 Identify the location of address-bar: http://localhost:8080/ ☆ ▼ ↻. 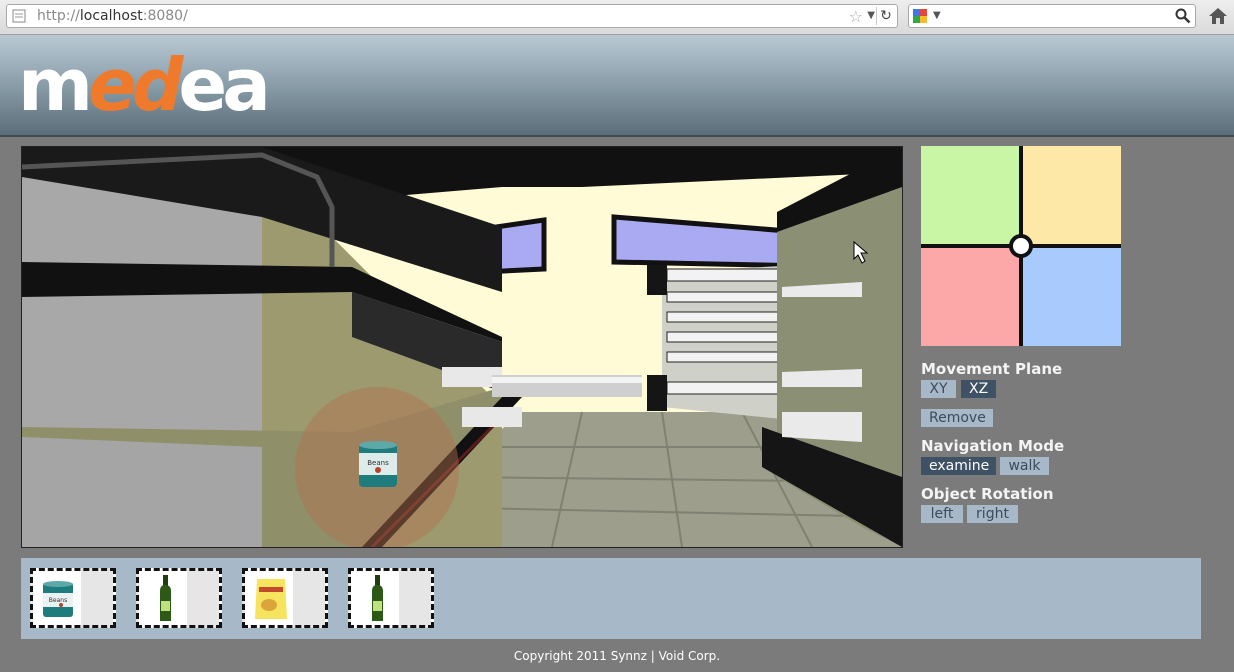
(452, 16).